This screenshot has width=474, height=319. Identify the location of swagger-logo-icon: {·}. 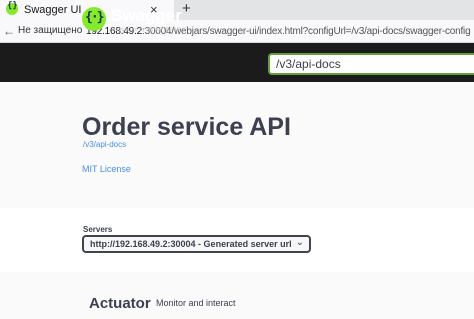
(94, 19).